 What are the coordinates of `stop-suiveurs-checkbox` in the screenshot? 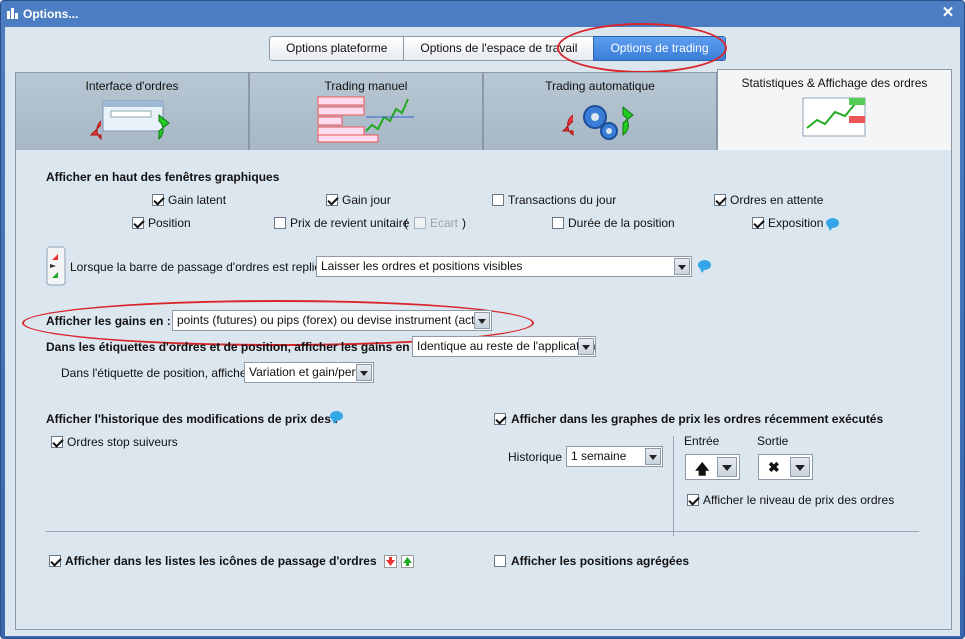 It's located at (57, 442).